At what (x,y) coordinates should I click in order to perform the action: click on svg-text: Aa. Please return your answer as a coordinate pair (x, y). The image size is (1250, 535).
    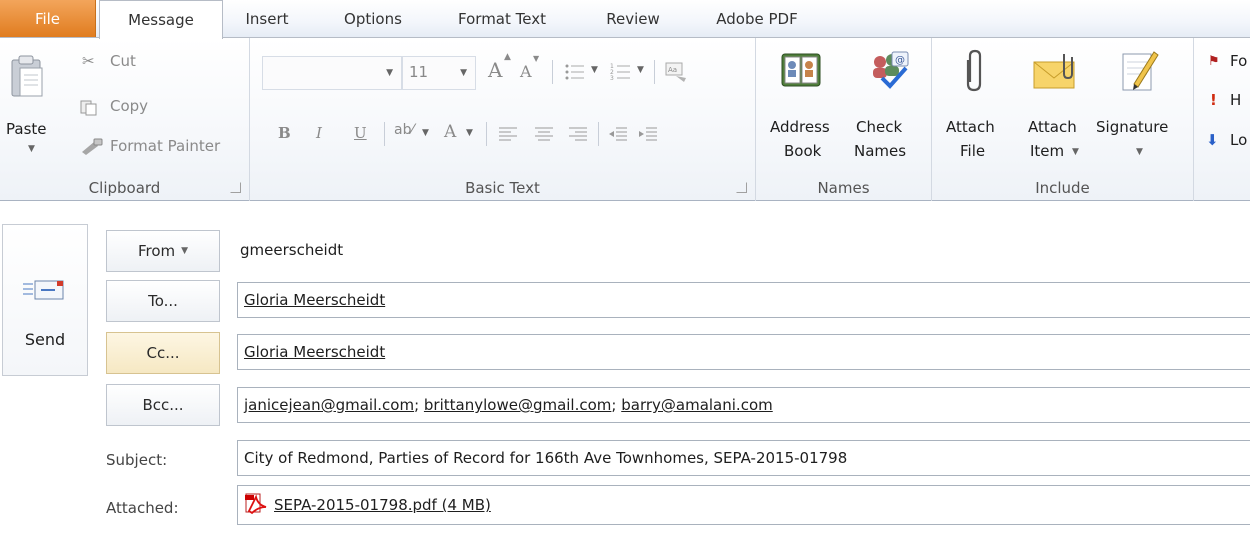
    Looking at the image, I should click on (672, 70).